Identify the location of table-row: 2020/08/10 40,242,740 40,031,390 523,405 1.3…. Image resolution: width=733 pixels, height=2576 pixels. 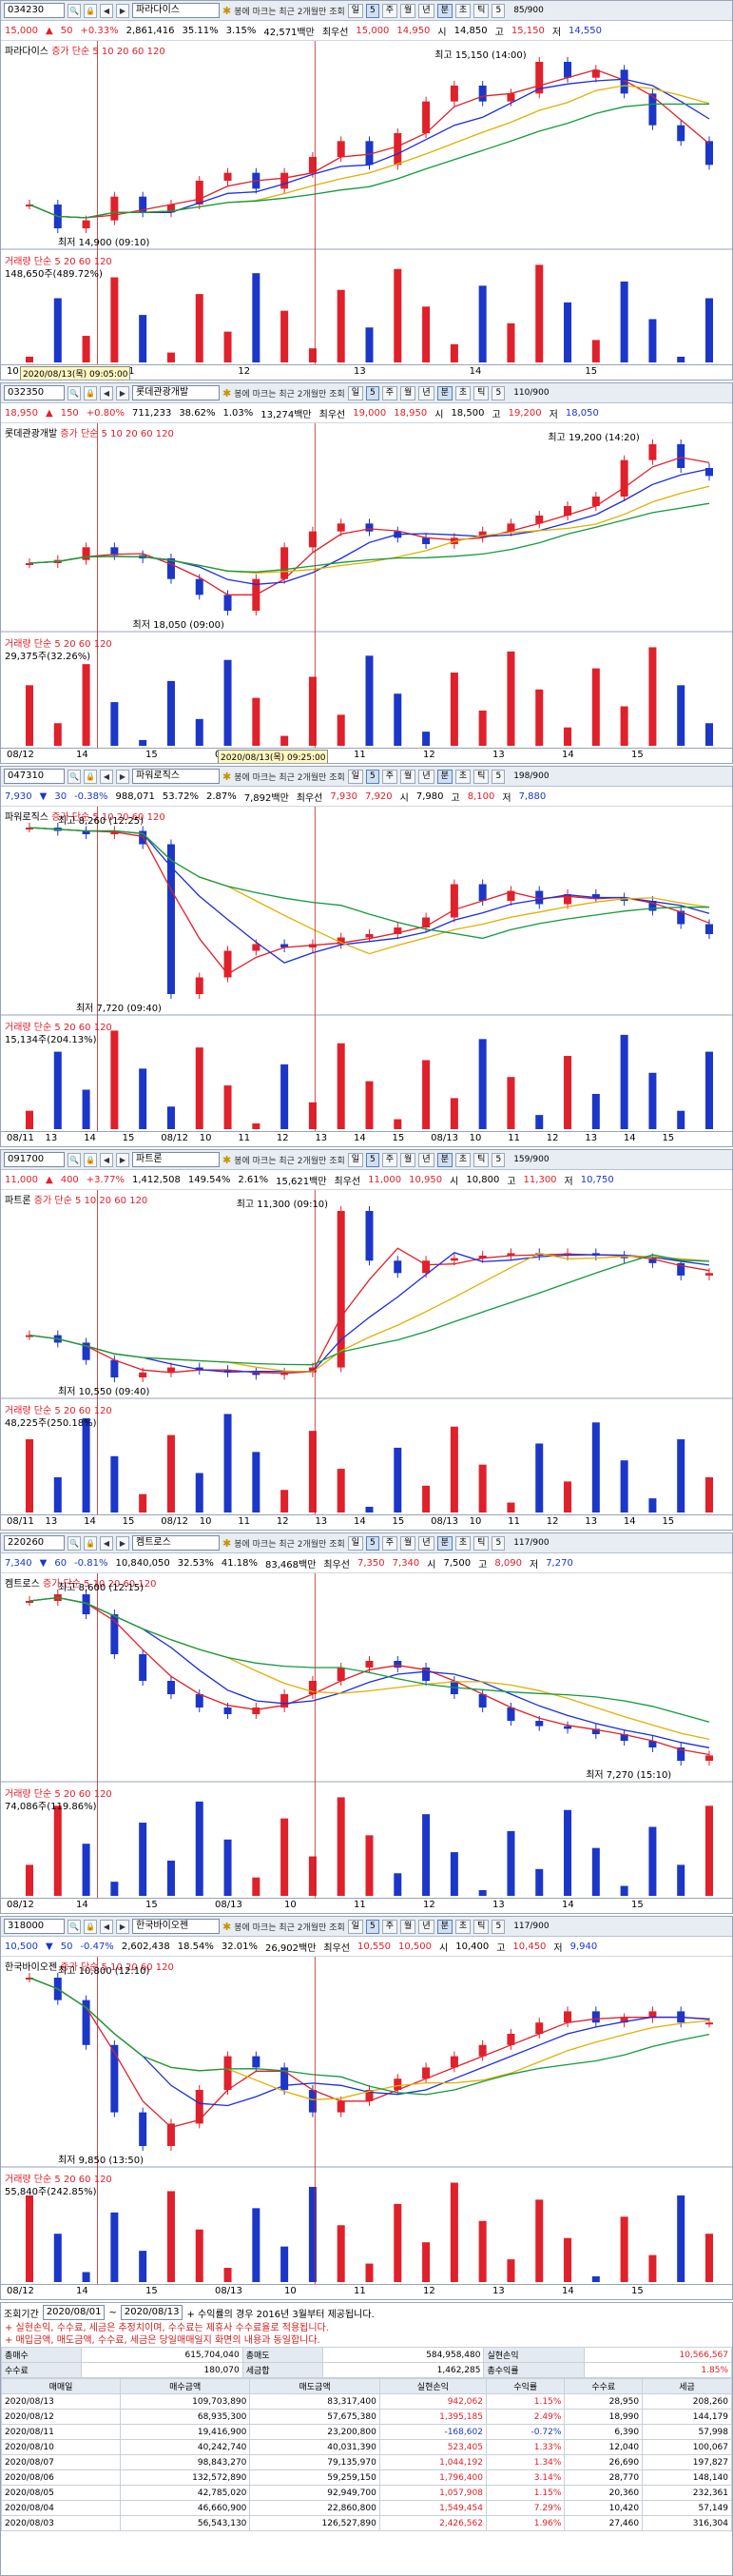
(366, 2447).